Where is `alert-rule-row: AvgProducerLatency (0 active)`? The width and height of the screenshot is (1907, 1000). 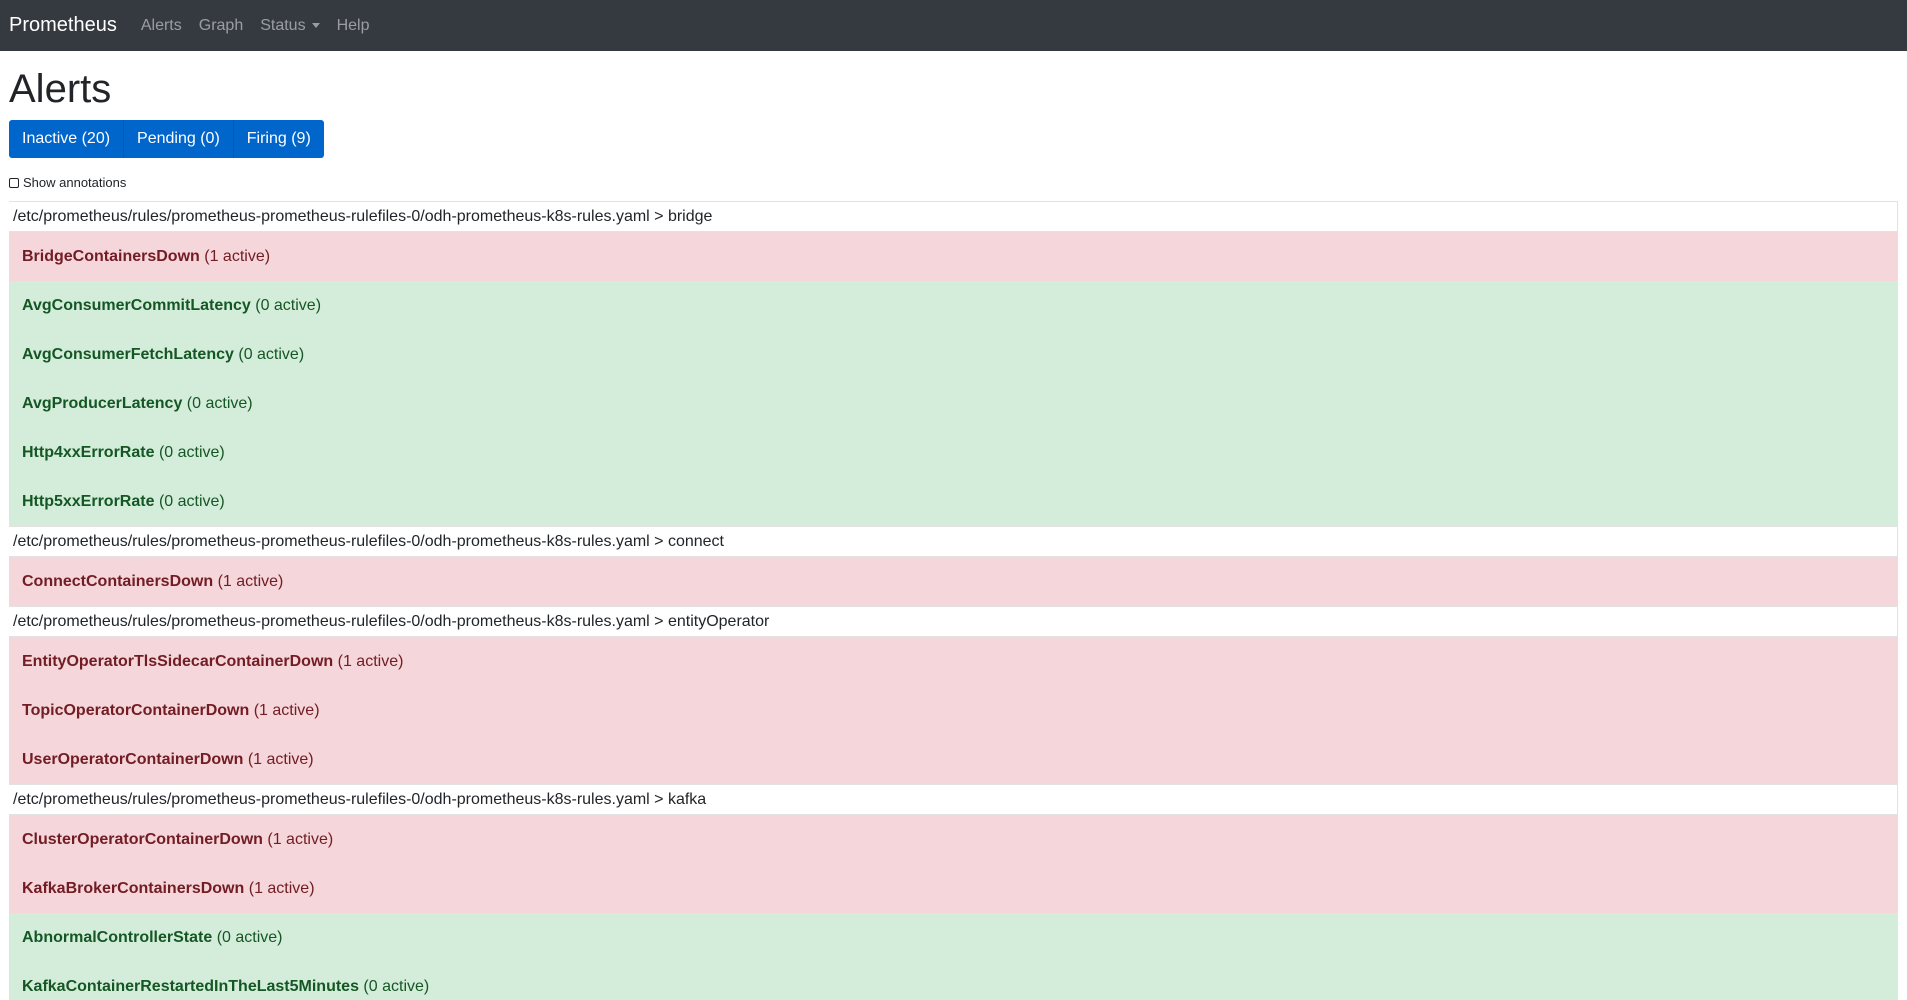 alert-rule-row: AvgProducerLatency (0 active) is located at coordinates (953, 403).